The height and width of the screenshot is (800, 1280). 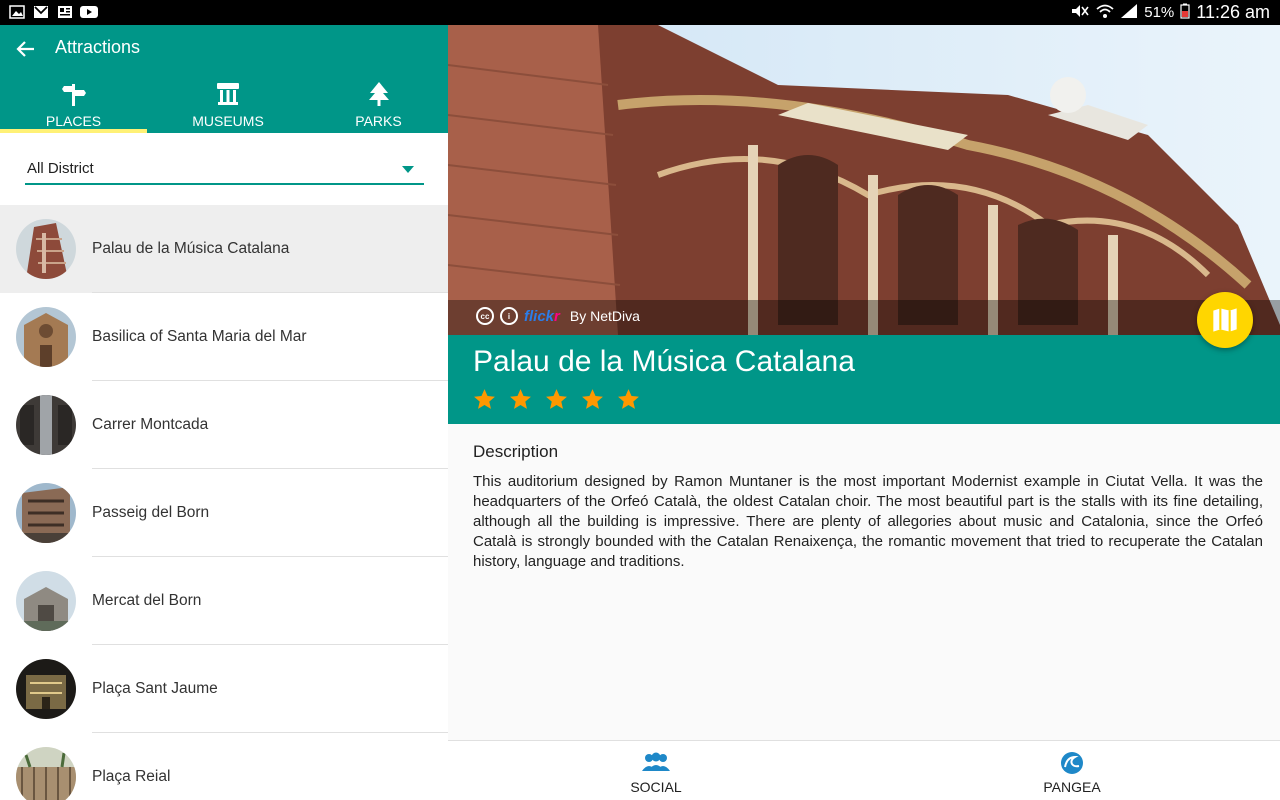 I want to click on place-name: Palau de la Música Catalana, so click(x=191, y=248).